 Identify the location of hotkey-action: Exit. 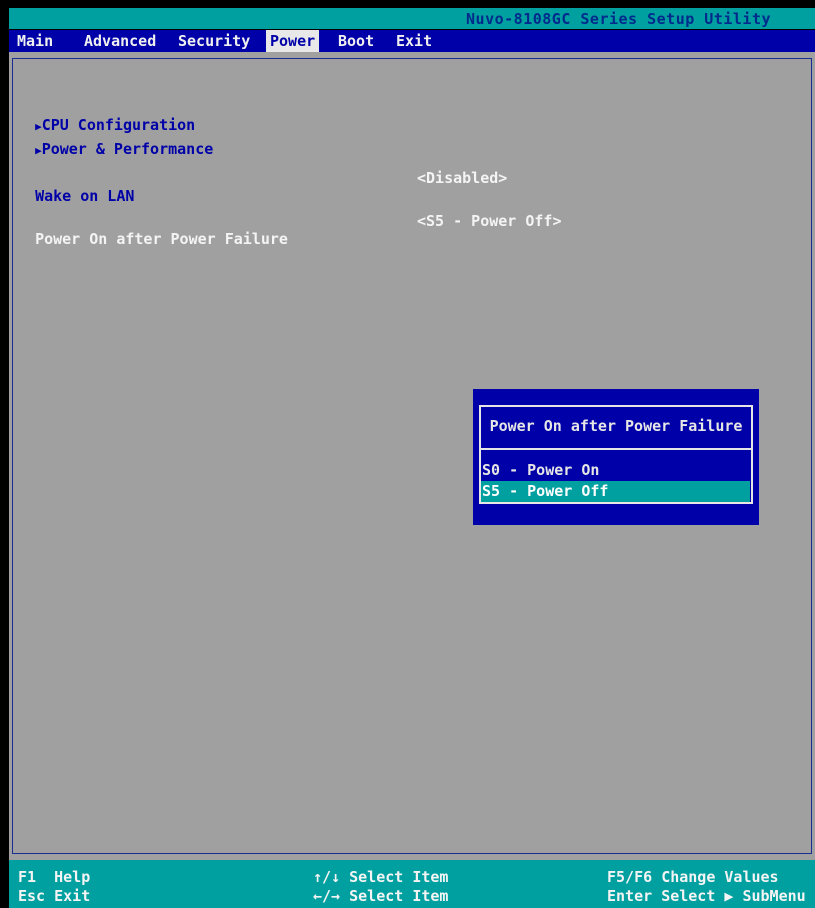
(72, 896).